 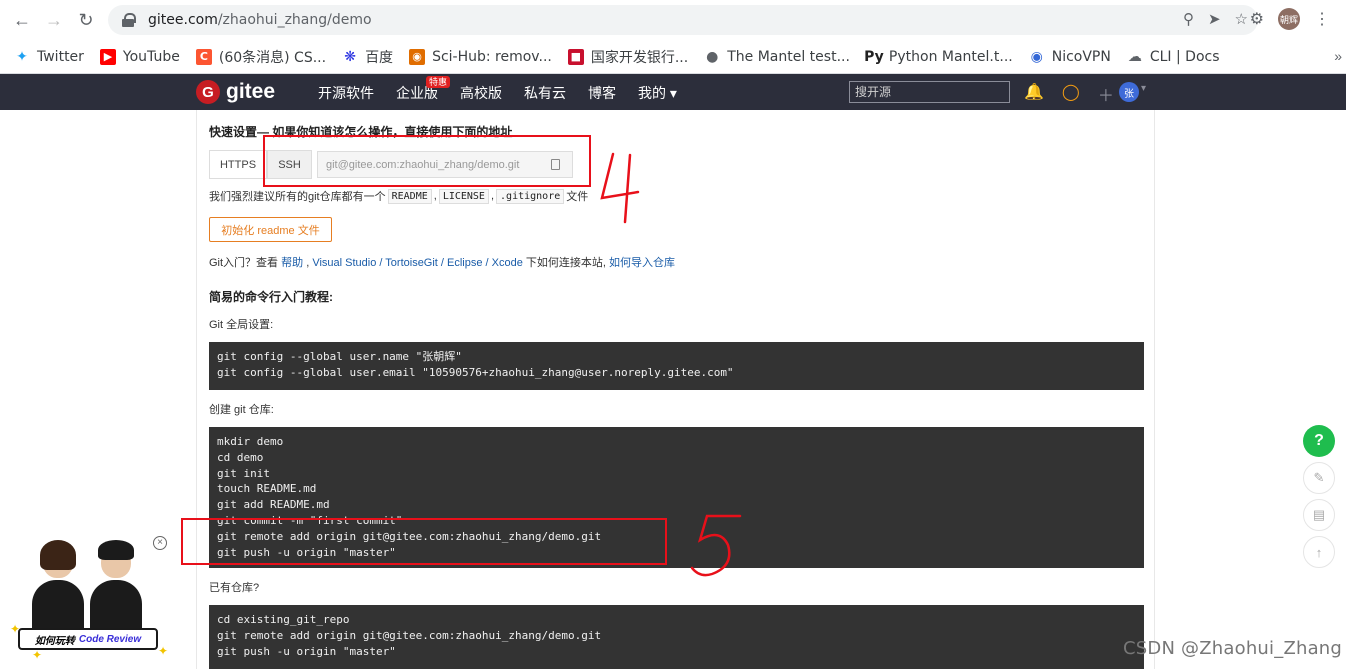 I want to click on profile-avatar: 朝辉, so click(x=1289, y=19).